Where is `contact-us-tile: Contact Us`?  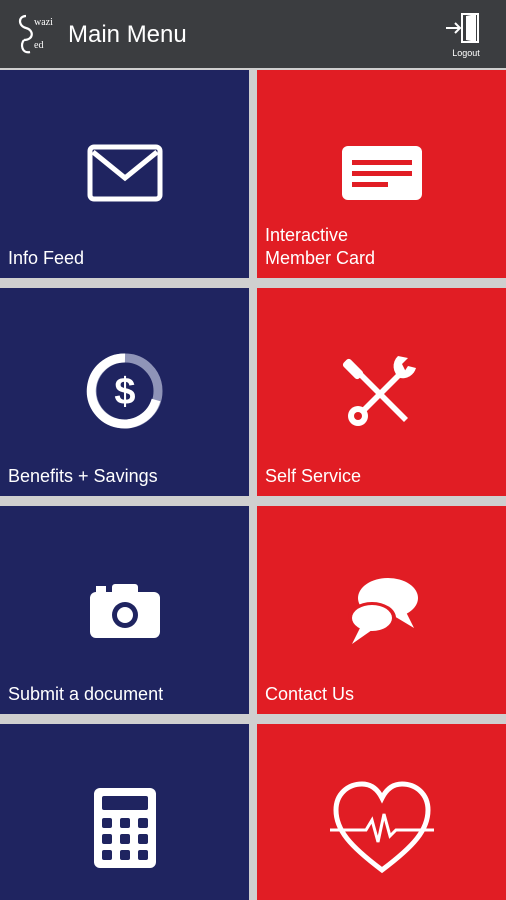 contact-us-tile: Contact Us is located at coordinates (381, 610).